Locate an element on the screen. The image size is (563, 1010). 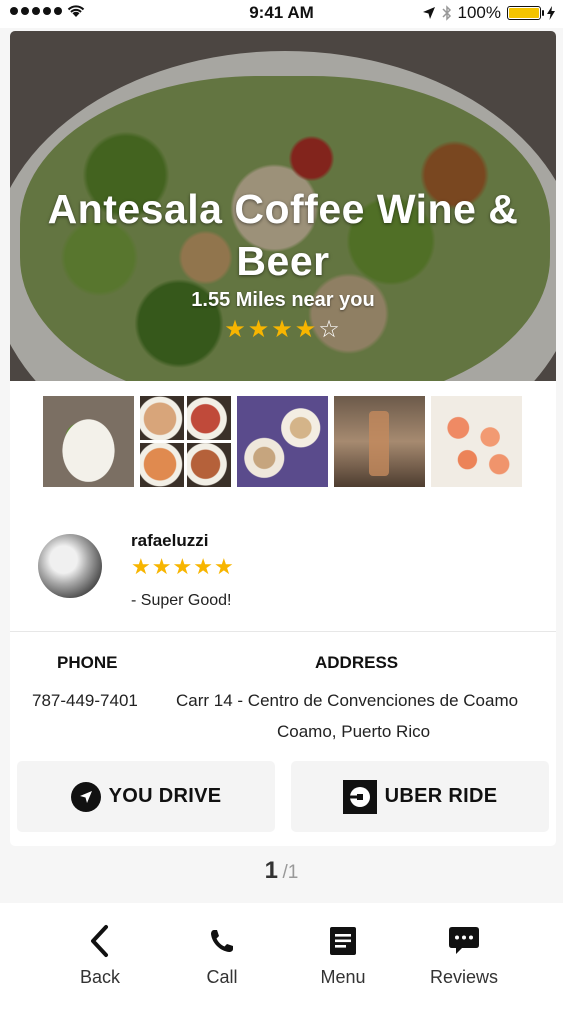
location-arrow-icon is located at coordinates (428, 13).